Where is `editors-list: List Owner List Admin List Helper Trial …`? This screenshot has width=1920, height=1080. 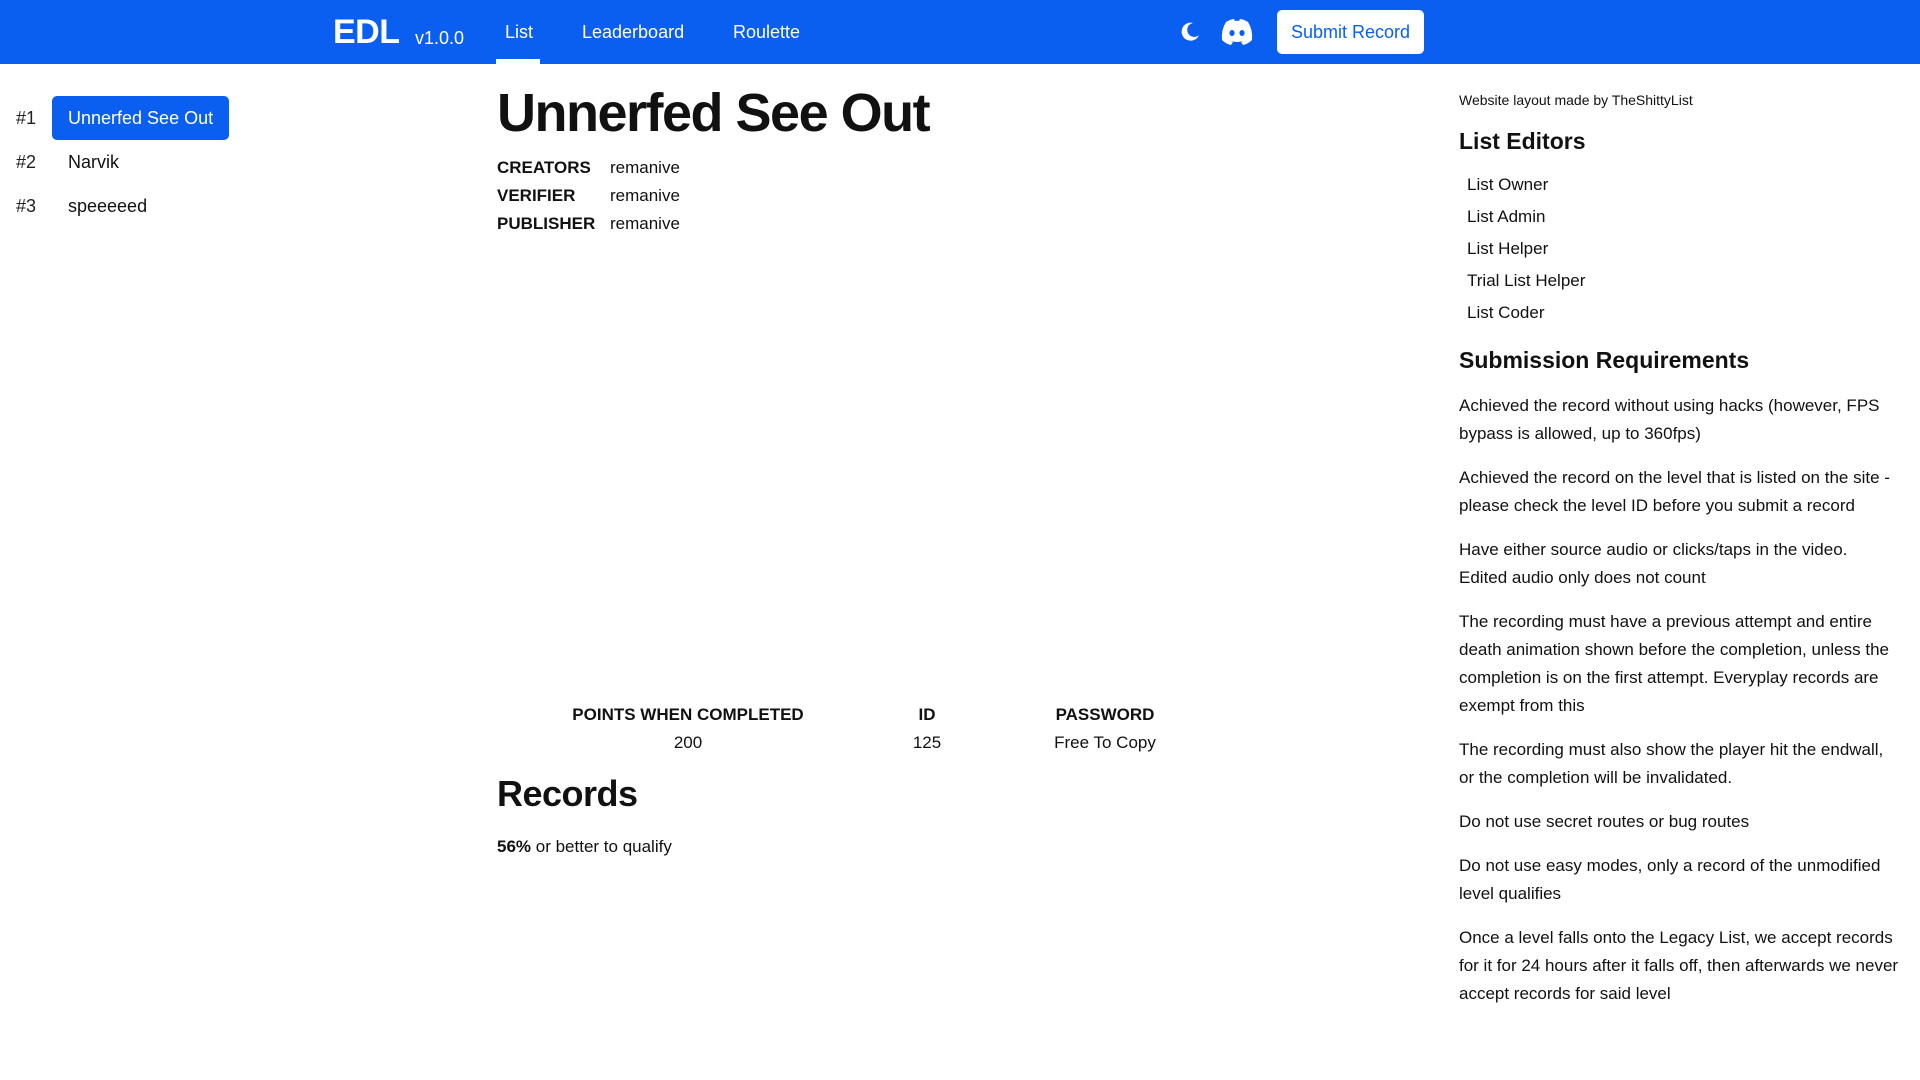 editors-list: List Owner List Admin List Helper Trial … is located at coordinates (1679, 249).